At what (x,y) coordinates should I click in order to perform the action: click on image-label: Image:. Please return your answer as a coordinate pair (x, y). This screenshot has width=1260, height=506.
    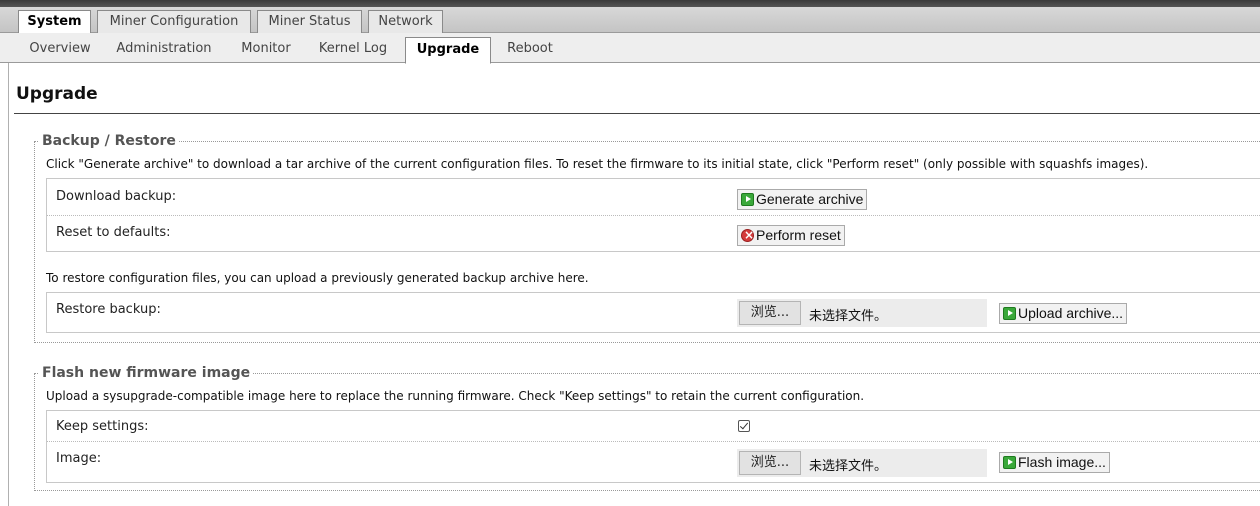
    Looking at the image, I should click on (79, 458).